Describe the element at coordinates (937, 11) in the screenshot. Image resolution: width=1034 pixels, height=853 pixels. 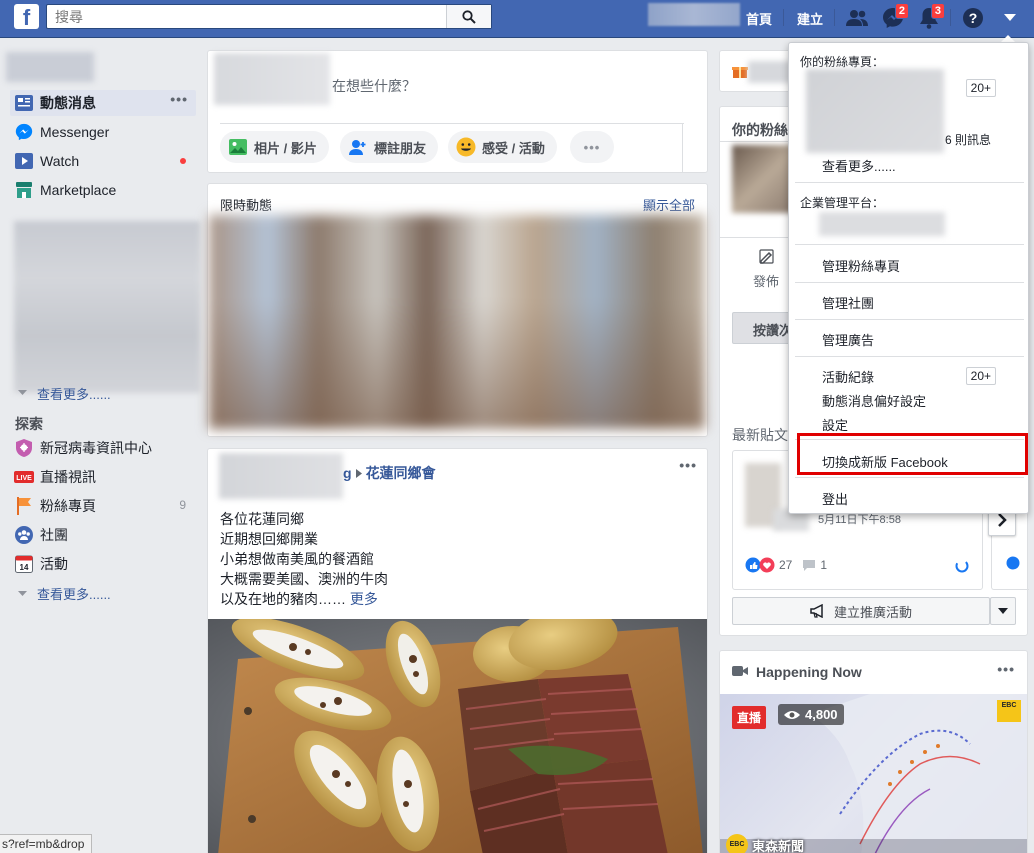
I see `notifications-badge: 3` at that location.